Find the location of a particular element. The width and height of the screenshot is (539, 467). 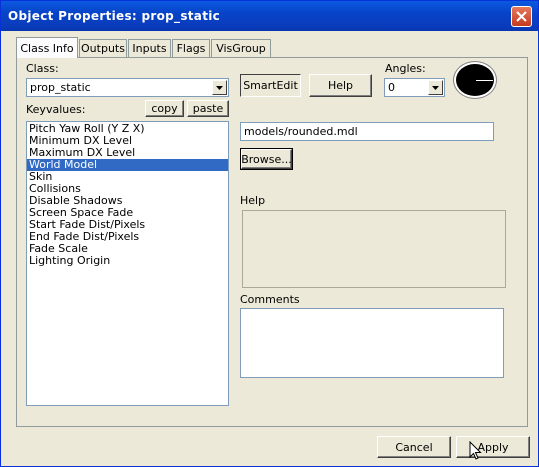

close-button is located at coordinates (521, 16).